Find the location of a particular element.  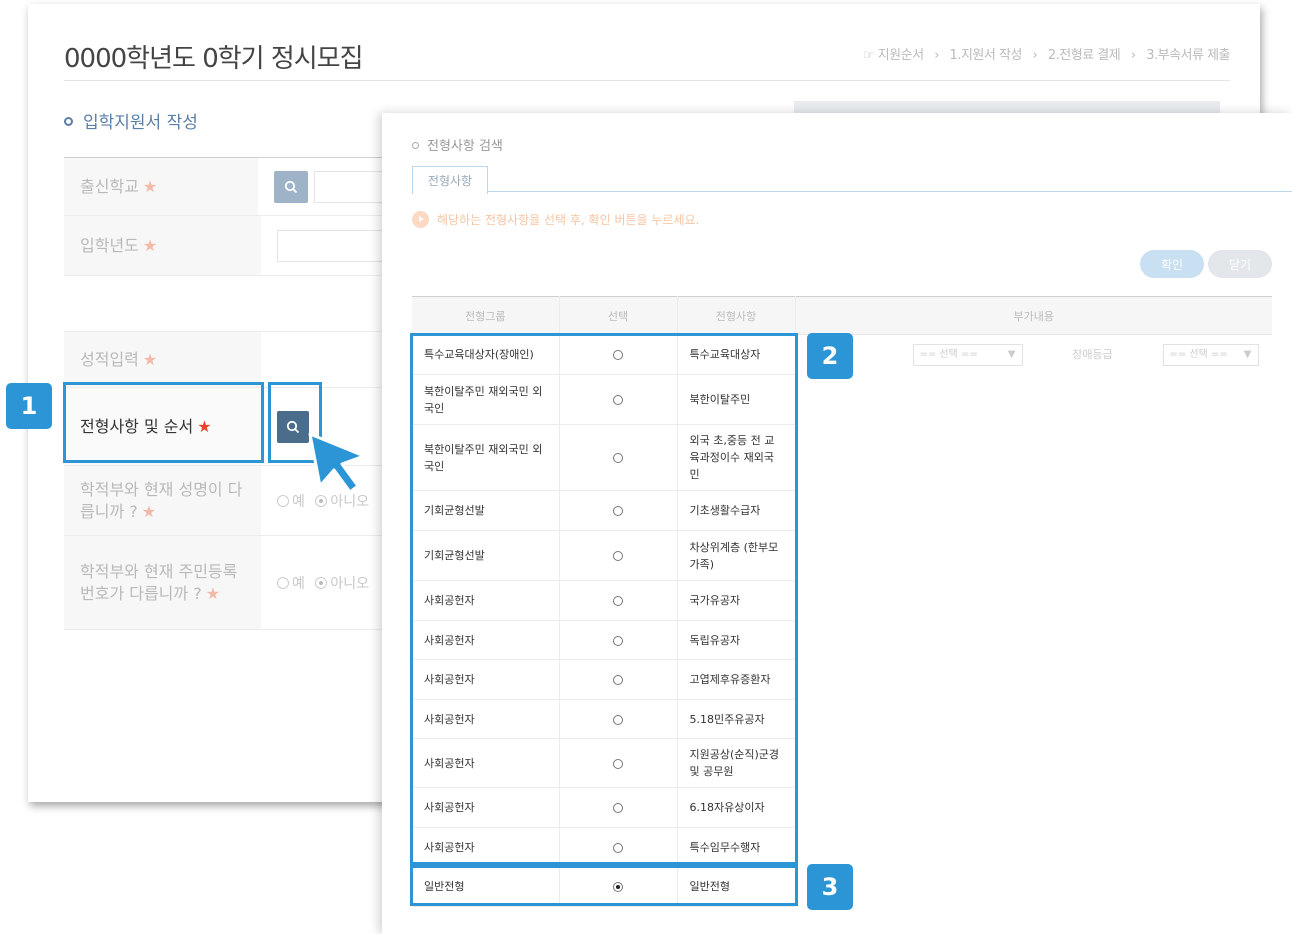

search-icon is located at coordinates (291, 186).